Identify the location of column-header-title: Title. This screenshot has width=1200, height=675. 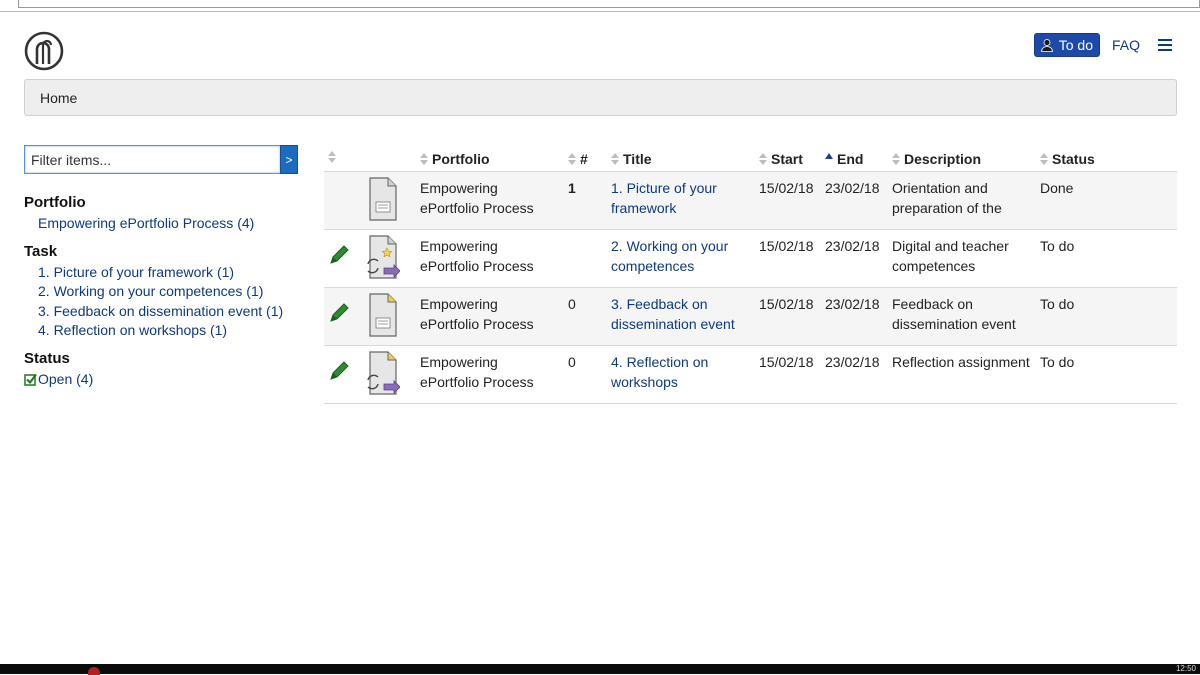
(631, 159).